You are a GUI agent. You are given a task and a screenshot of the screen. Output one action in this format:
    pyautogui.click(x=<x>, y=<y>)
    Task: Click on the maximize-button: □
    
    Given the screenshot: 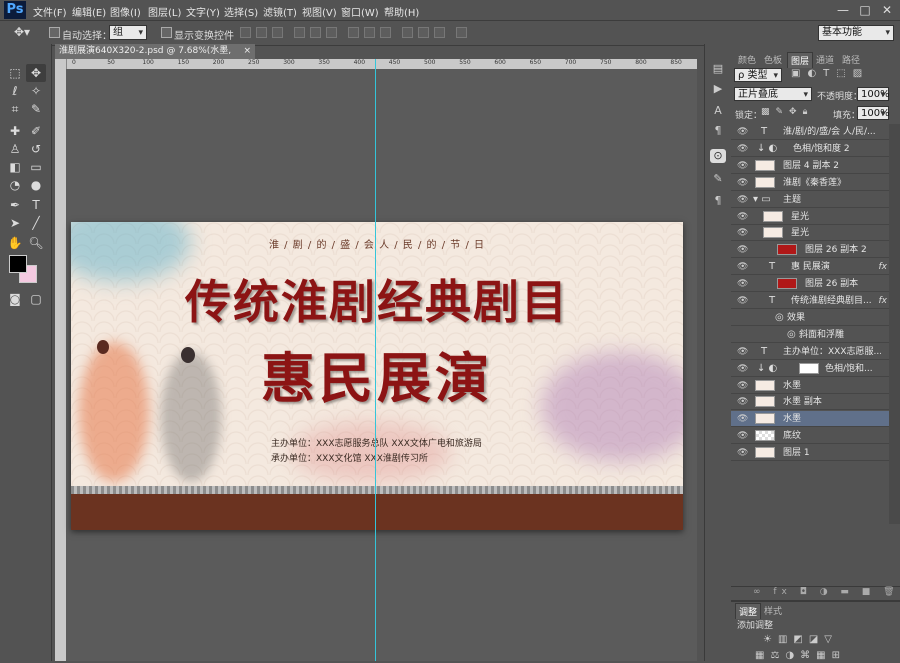 What is the action you would take?
    pyautogui.click(x=865, y=10)
    